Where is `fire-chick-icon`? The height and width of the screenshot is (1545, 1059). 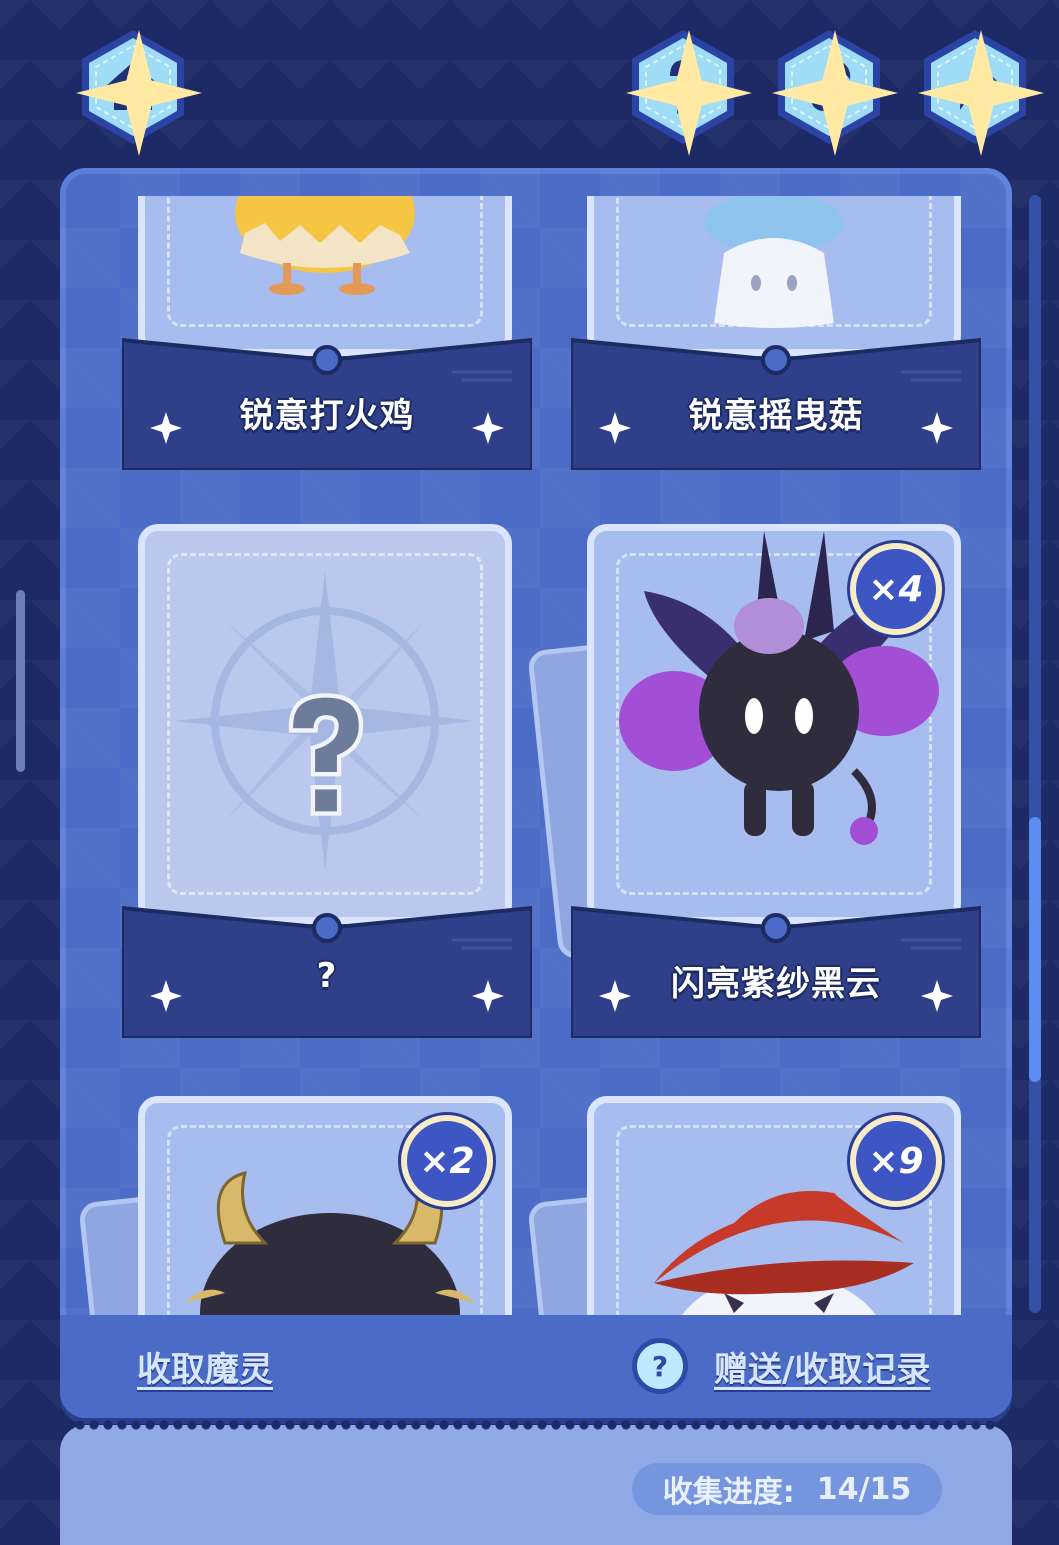 fire-chick-icon is located at coordinates (325, 245).